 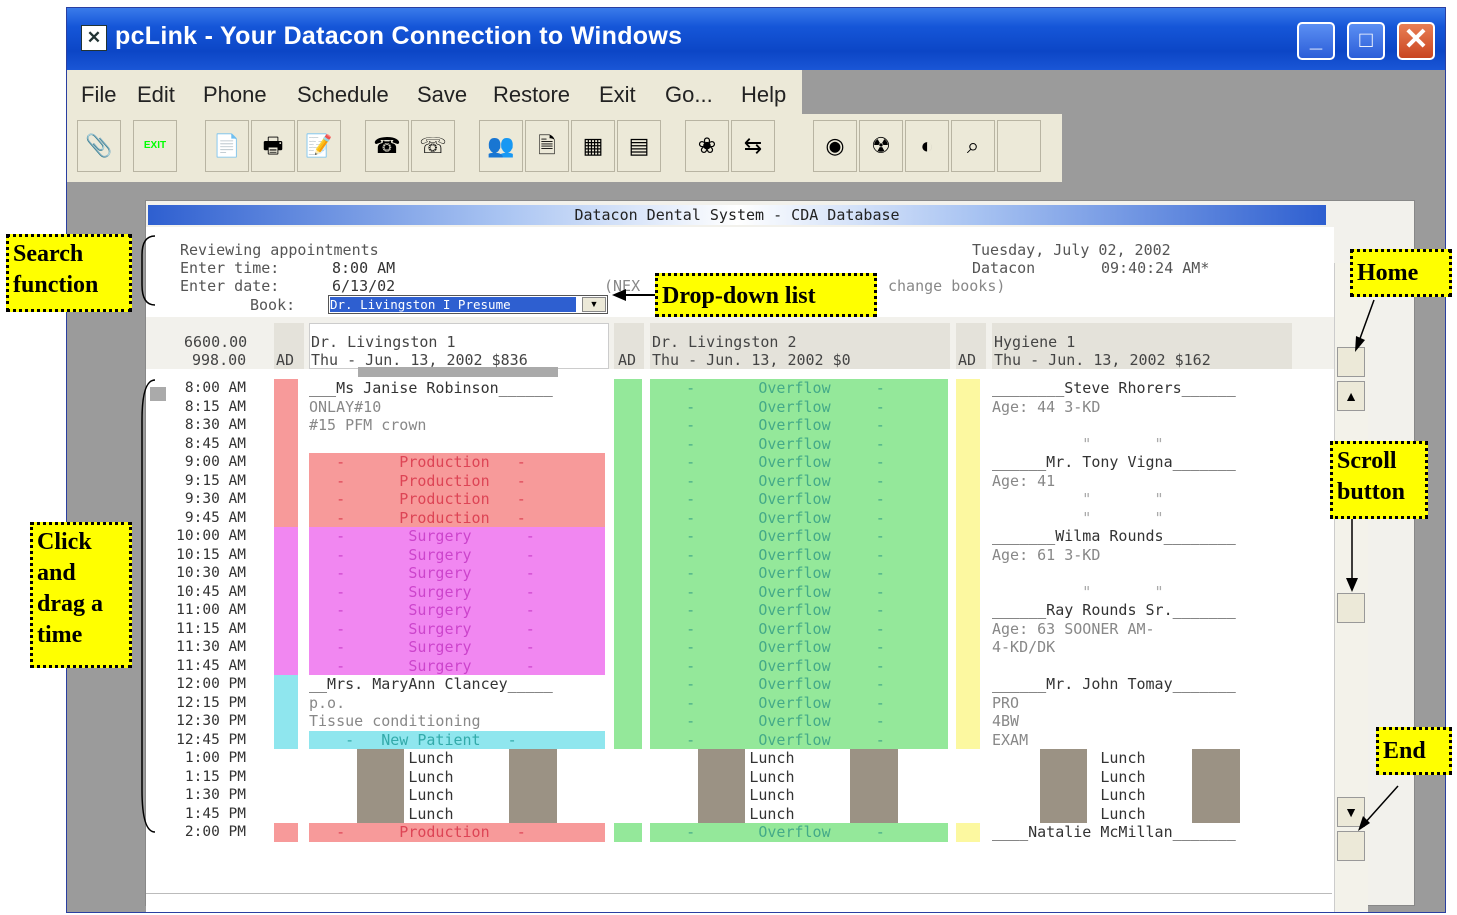 I want to click on appointment-slot: ___Ms Janise Robinson______, so click(x=457, y=388).